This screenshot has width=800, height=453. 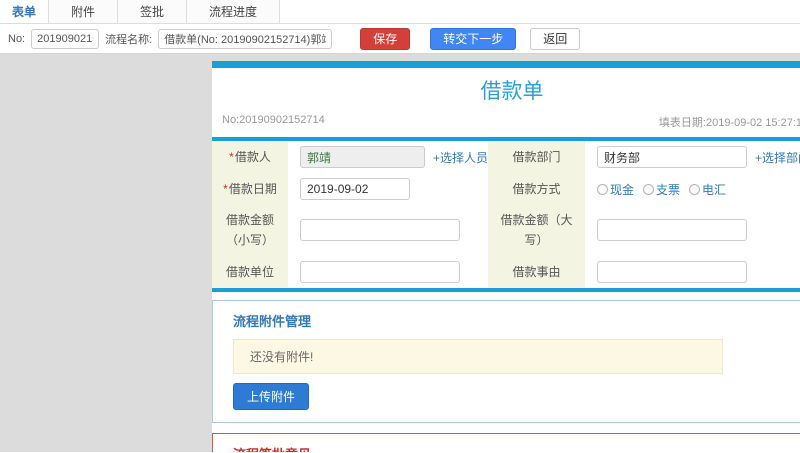 I want to click on borrow-method-cell: 现金 支票 电汇, so click(x=692, y=189).